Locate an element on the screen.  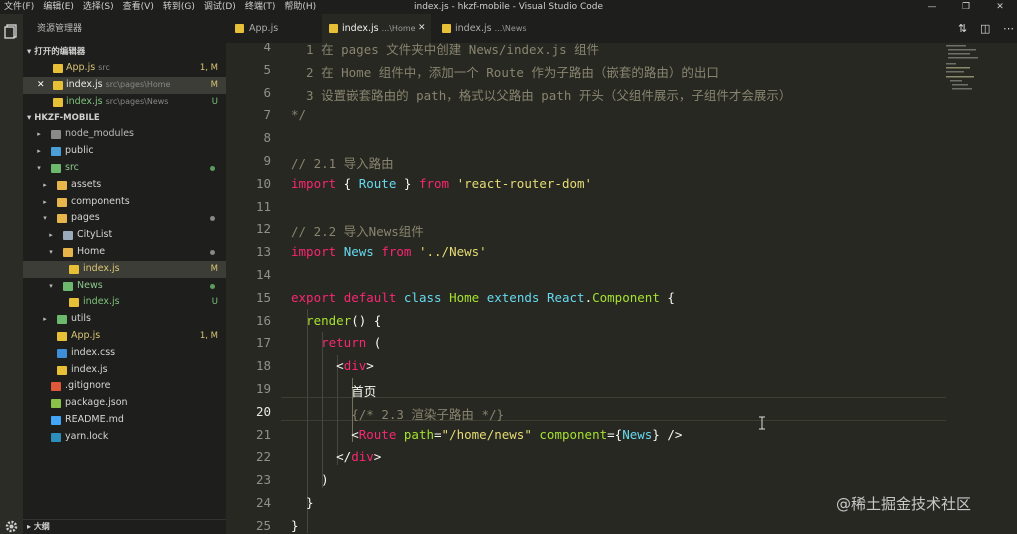
line-number: 21 is located at coordinates (263, 434).